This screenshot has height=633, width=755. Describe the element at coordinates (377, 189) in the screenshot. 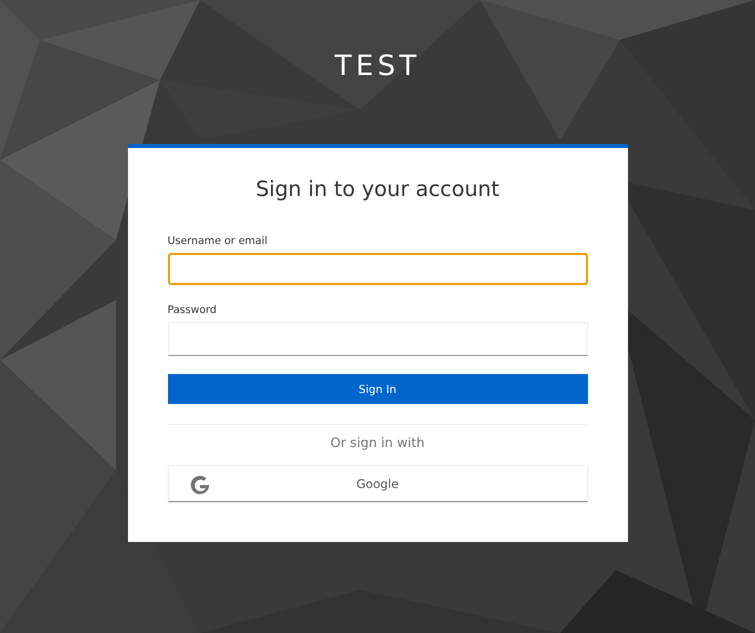

I see `page-heading: Sign in to your account` at that location.